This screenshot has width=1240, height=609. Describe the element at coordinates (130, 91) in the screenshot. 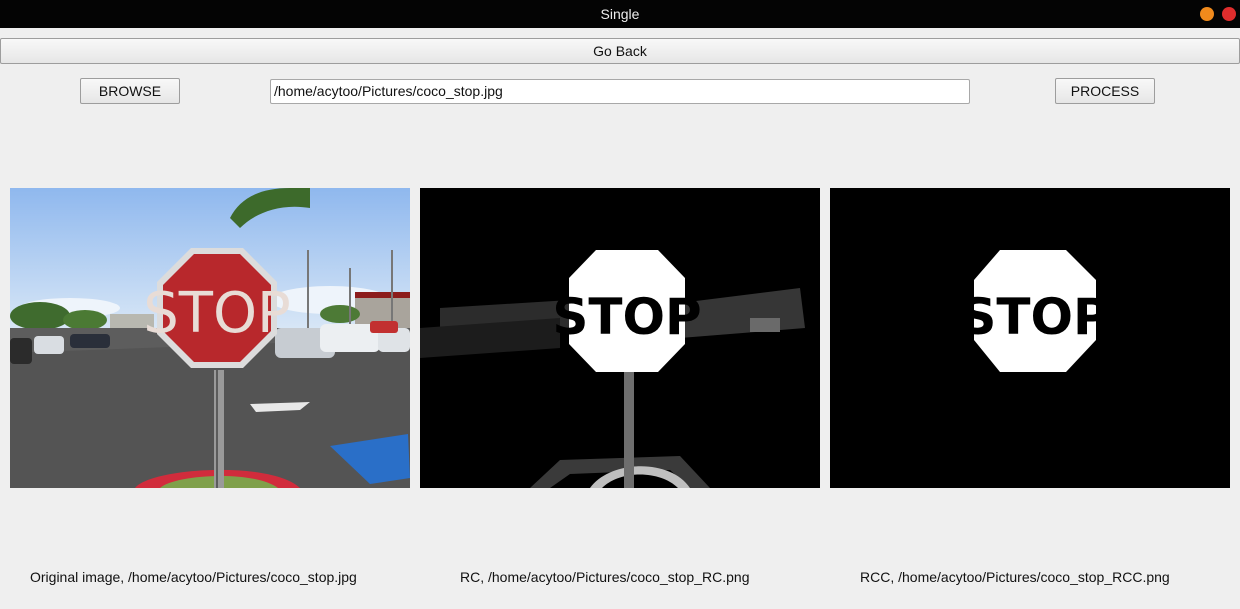

I see `browse-button: BROWSE` at that location.